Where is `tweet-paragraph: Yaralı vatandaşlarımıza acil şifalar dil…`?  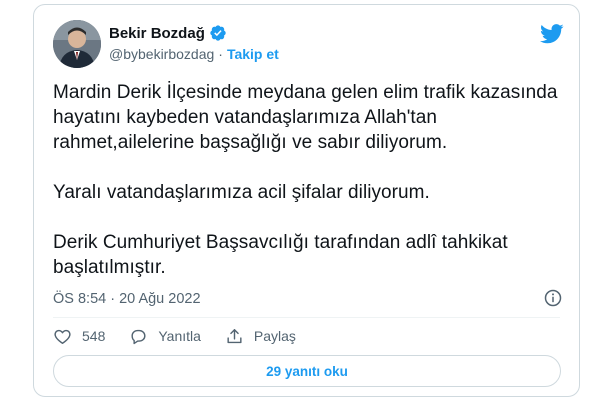
tweet-paragraph: Yaralı vatandaşlarımıza acil şifalar dil… is located at coordinates (241, 192).